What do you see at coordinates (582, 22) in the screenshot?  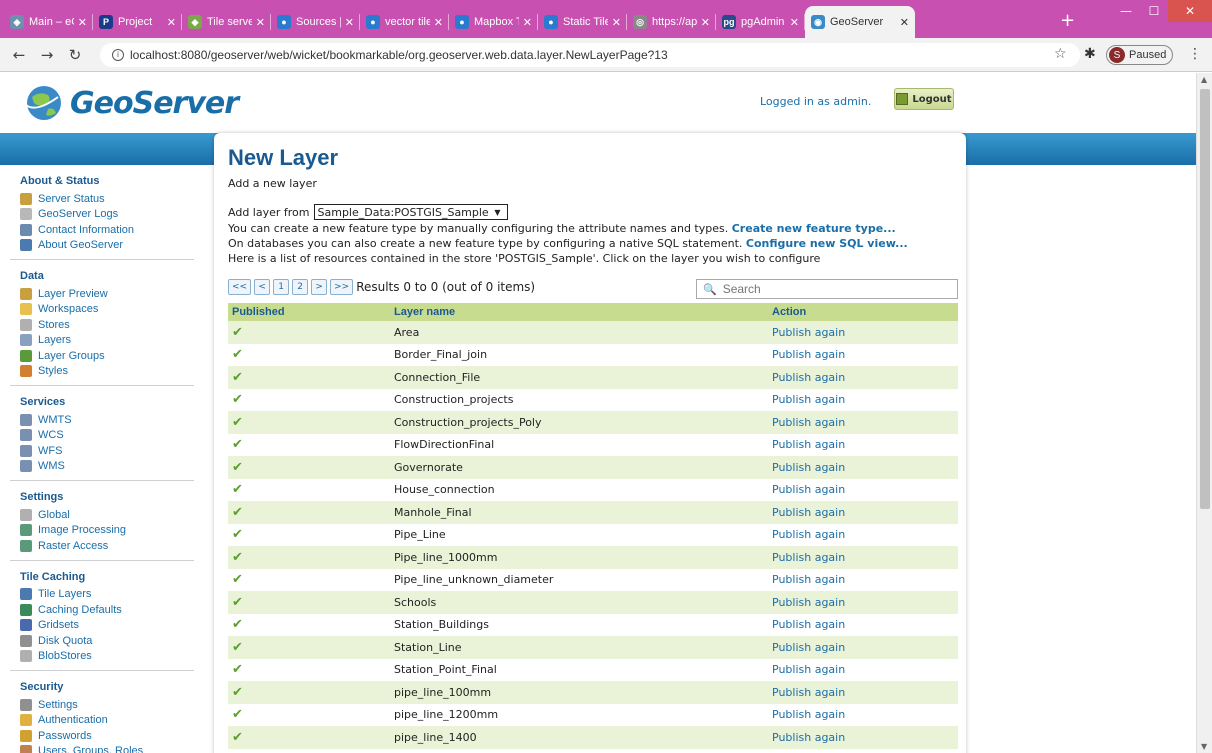 I see `browser-tab: ● Static Tile ✕` at bounding box center [582, 22].